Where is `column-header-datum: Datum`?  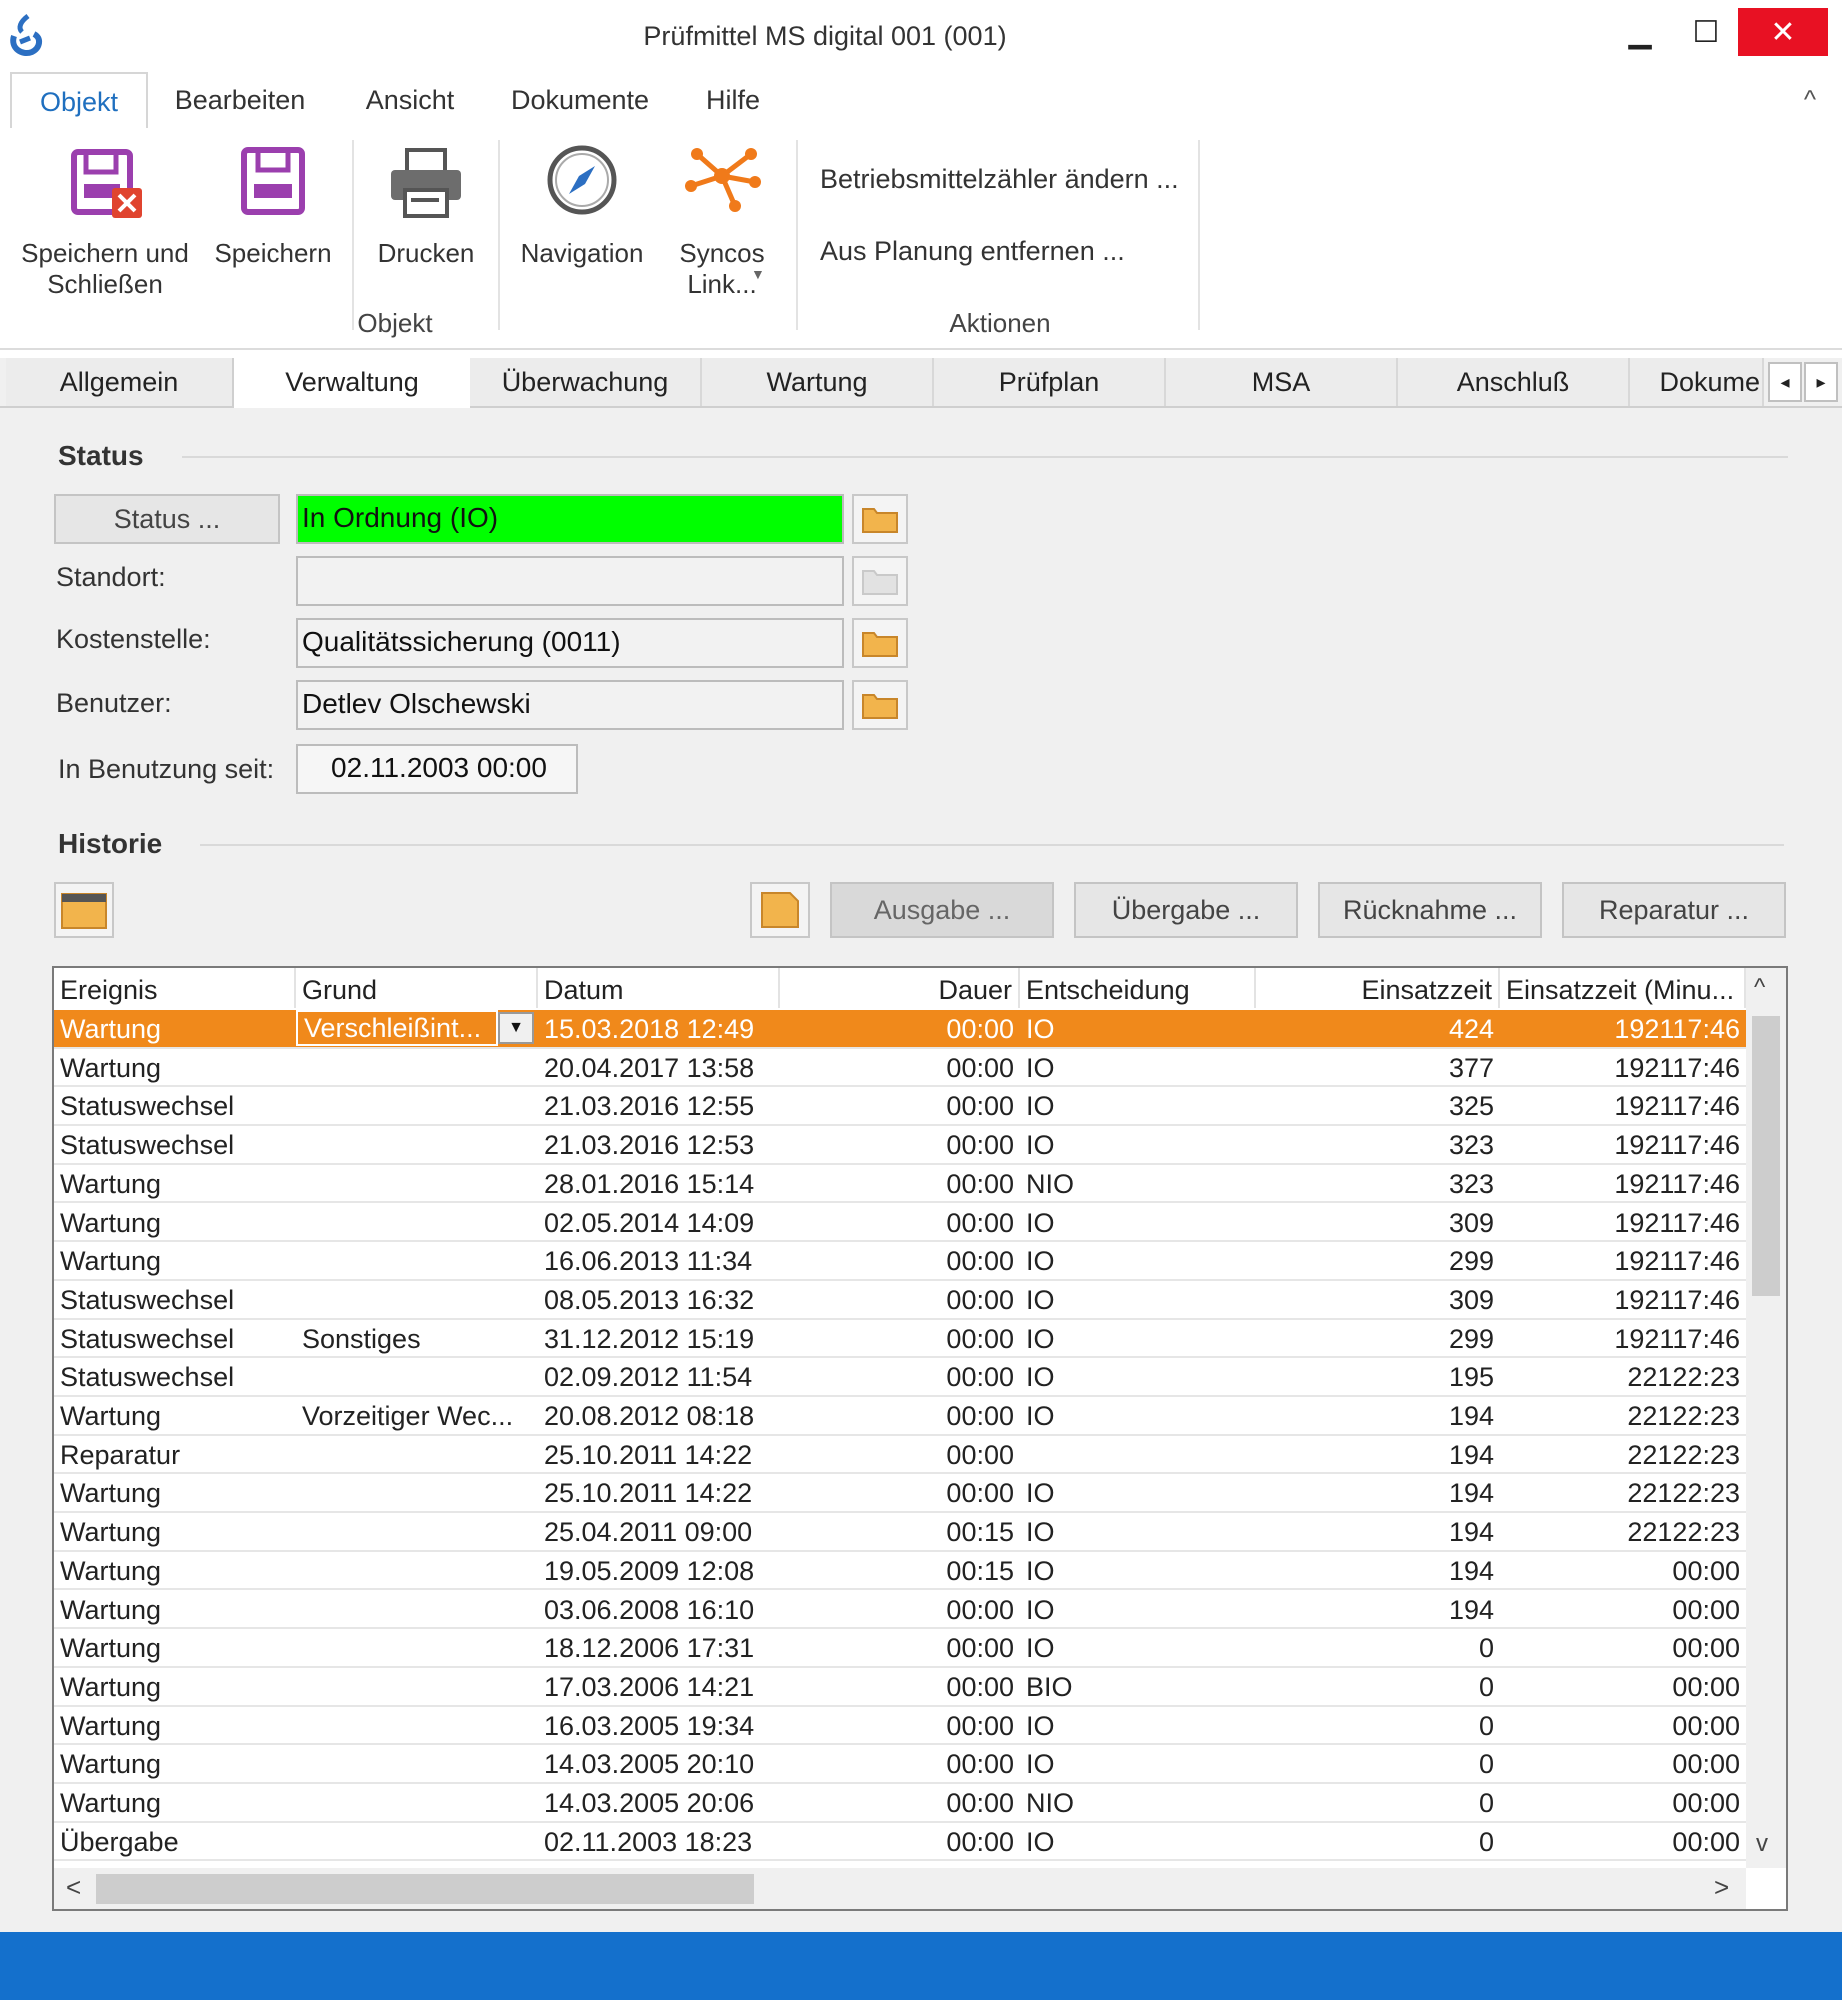 column-header-datum: Datum is located at coordinates (659, 988).